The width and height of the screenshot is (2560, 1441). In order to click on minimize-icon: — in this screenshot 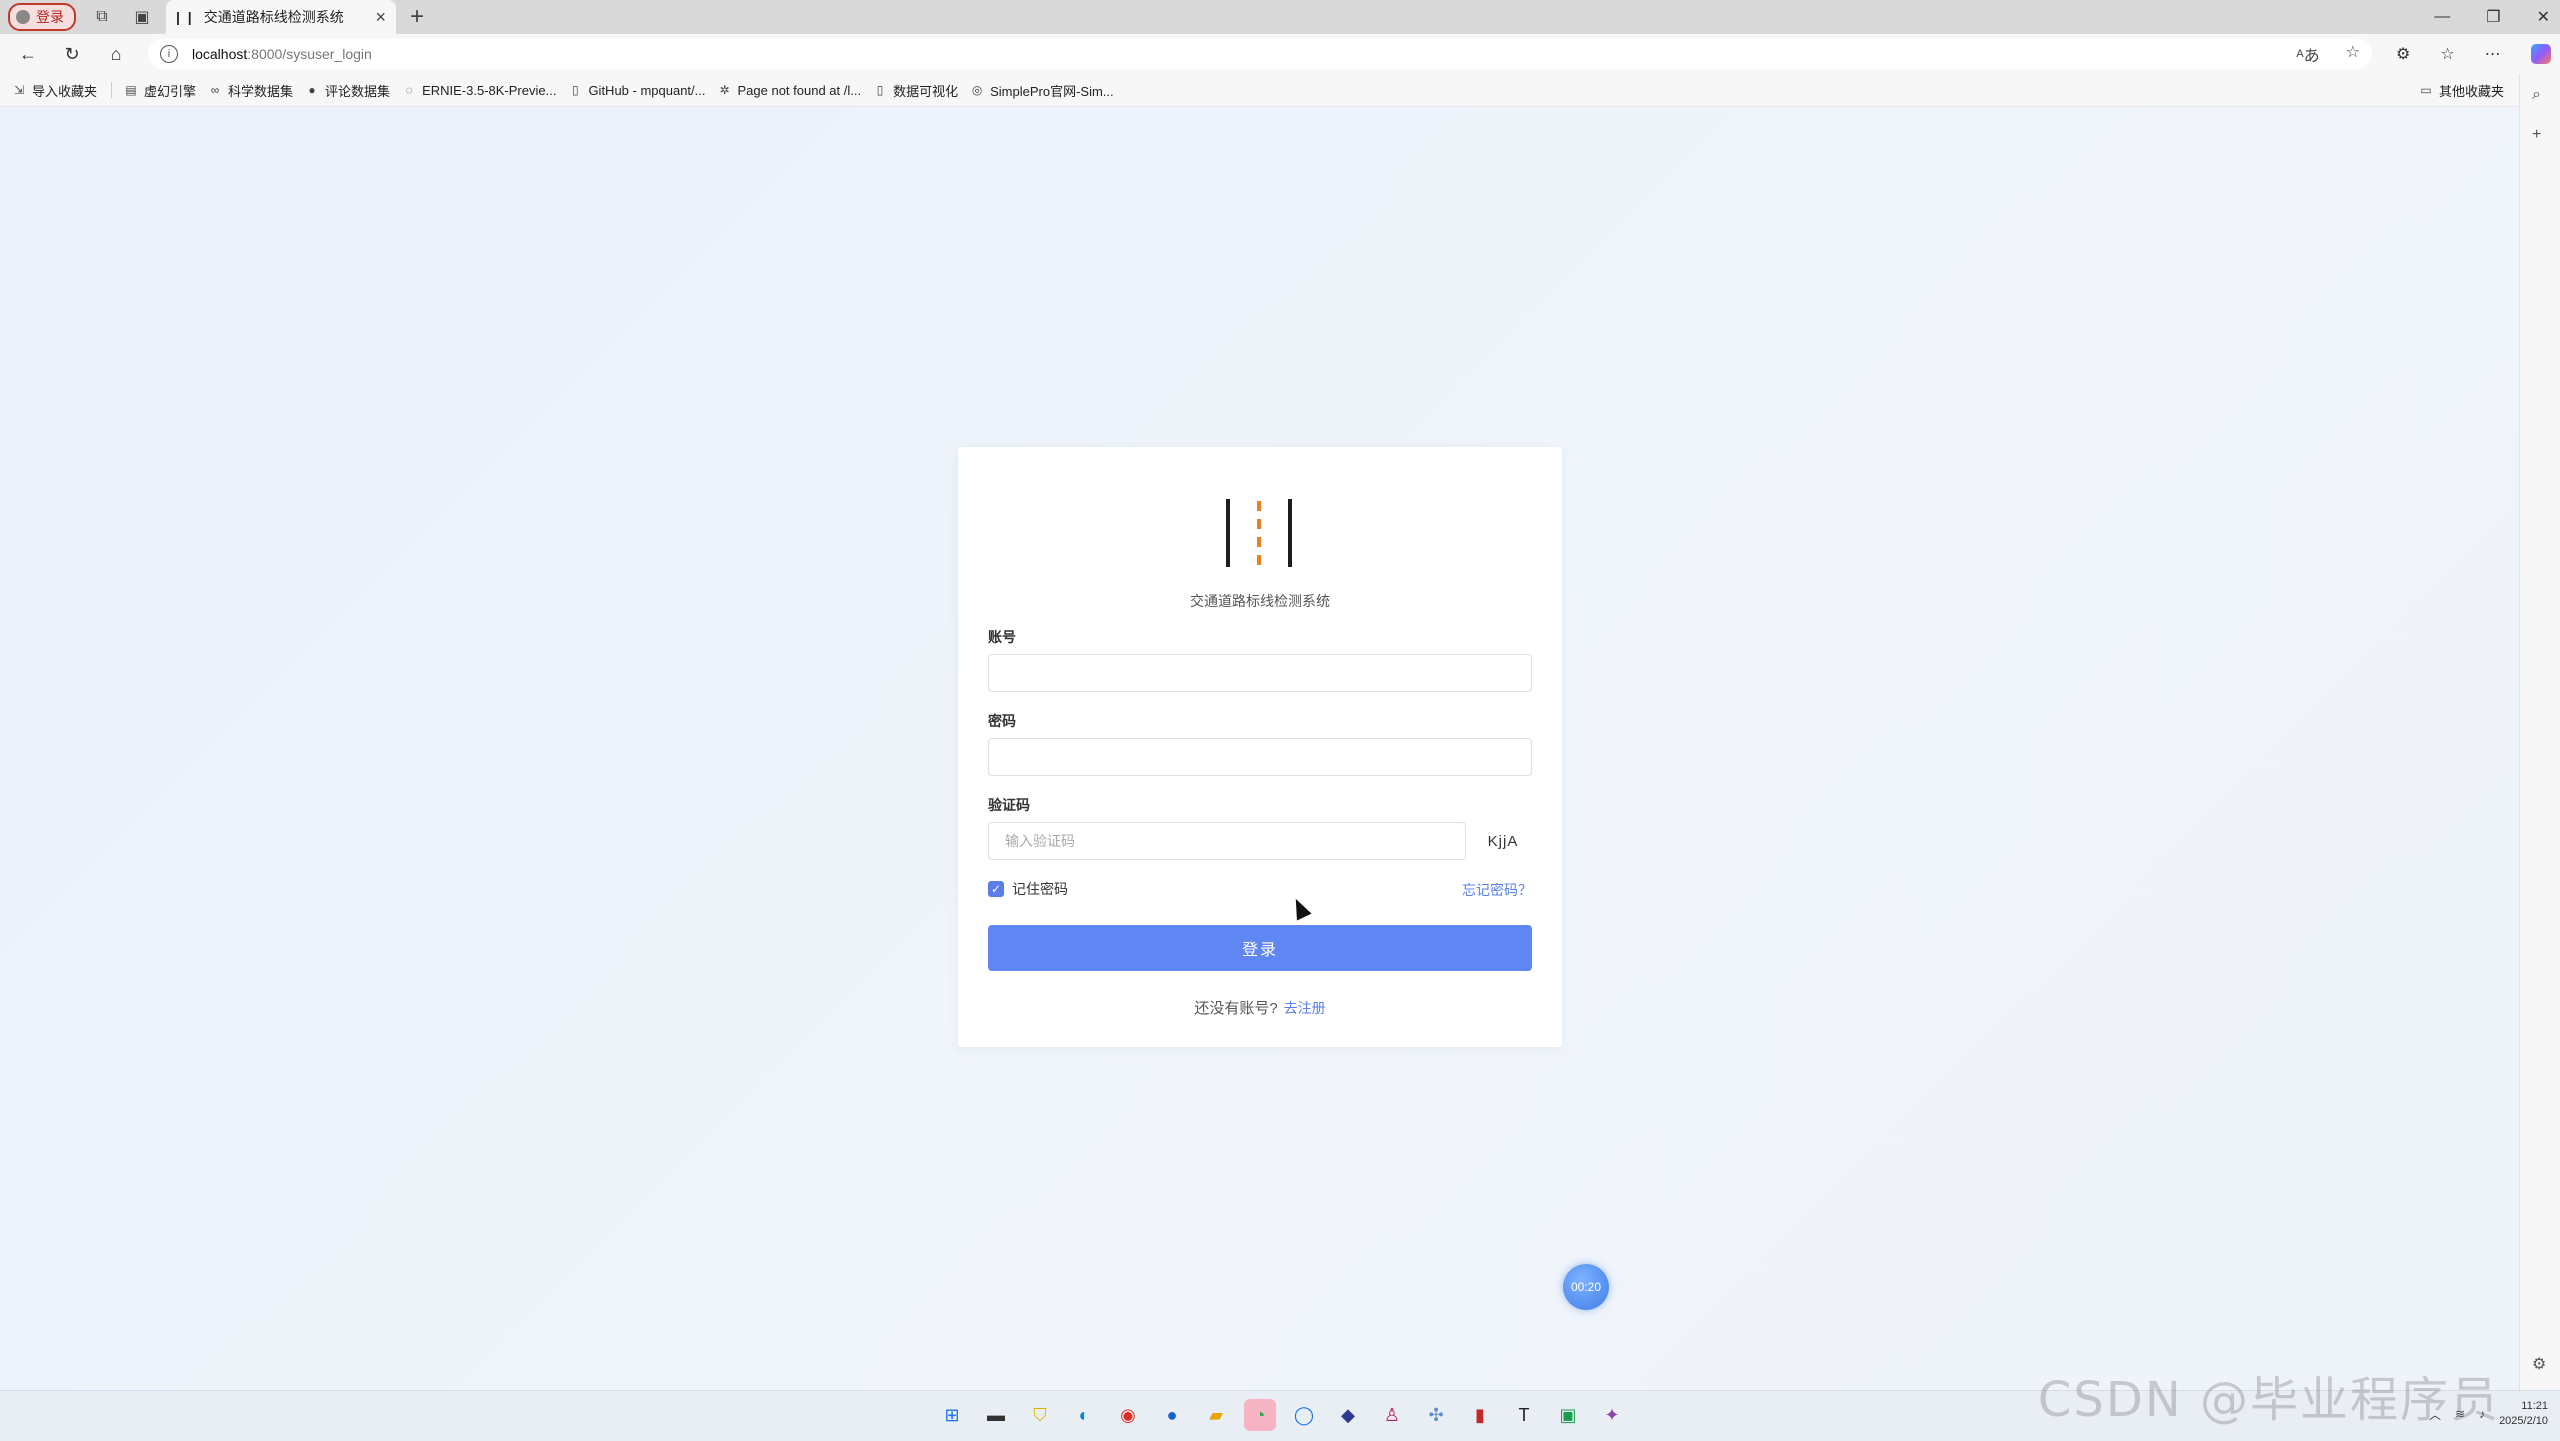, I will do `click(2442, 17)`.